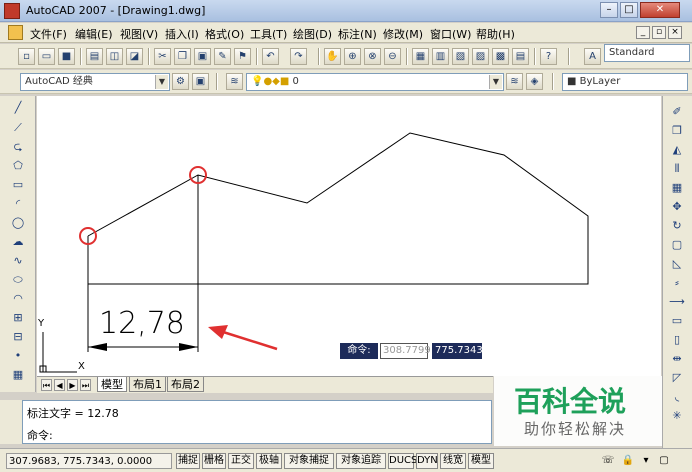 The height and width of the screenshot is (472, 692). What do you see at coordinates (420, 56) in the screenshot?
I see `properties-icon: ▦` at bounding box center [420, 56].